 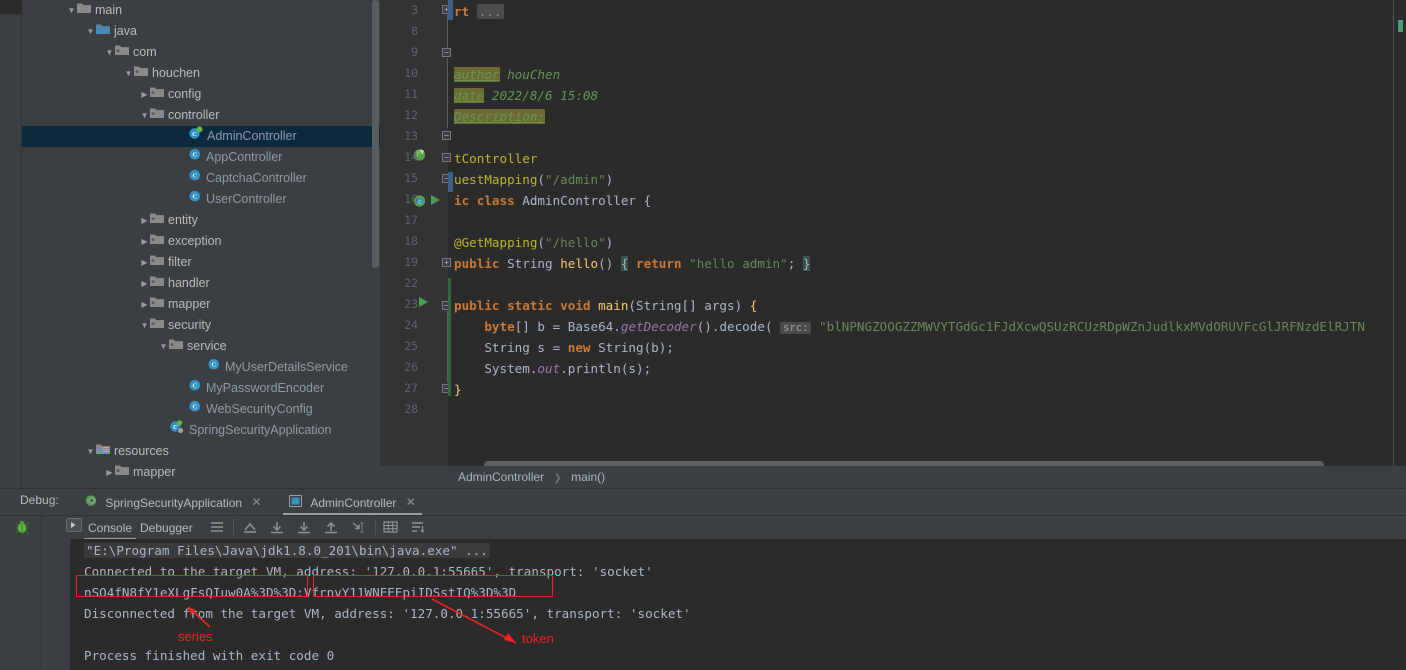 What do you see at coordinates (250, 527) in the screenshot?
I see `step-out-icon` at bounding box center [250, 527].